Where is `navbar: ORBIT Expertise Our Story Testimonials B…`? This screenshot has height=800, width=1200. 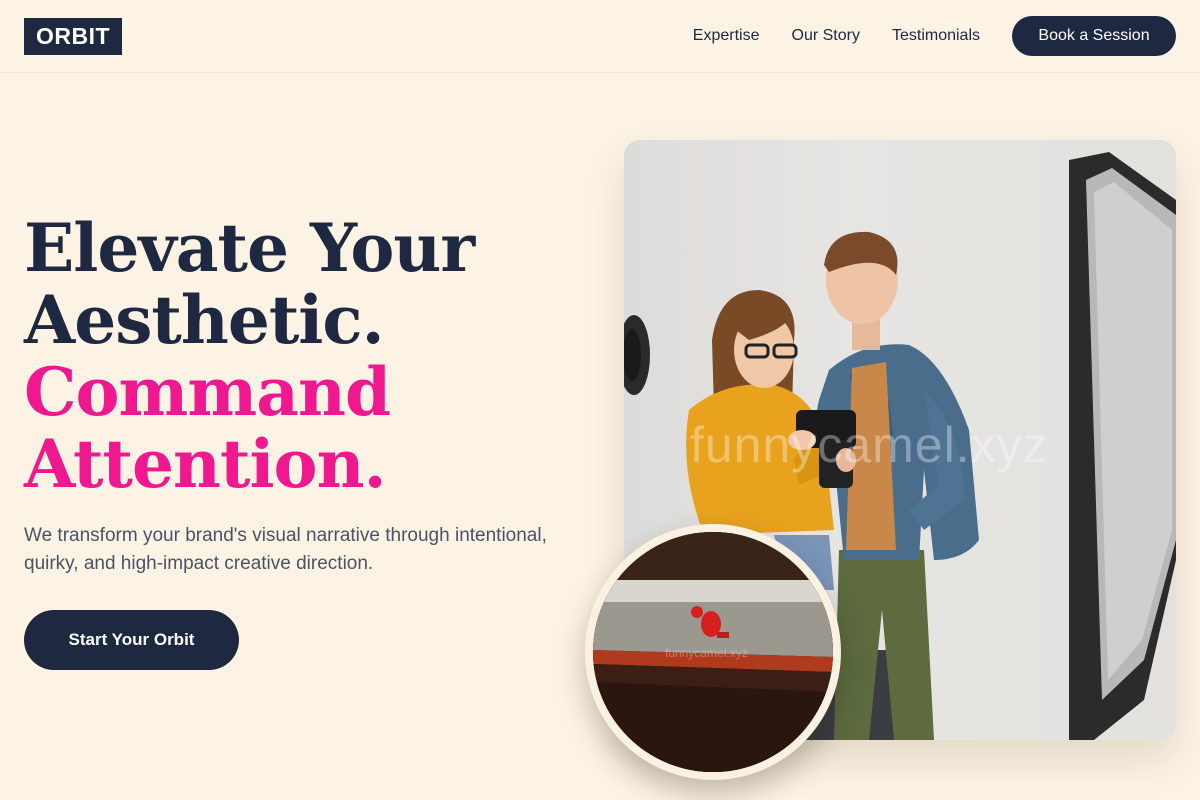 navbar: ORBIT Expertise Our Story Testimonials B… is located at coordinates (600, 36).